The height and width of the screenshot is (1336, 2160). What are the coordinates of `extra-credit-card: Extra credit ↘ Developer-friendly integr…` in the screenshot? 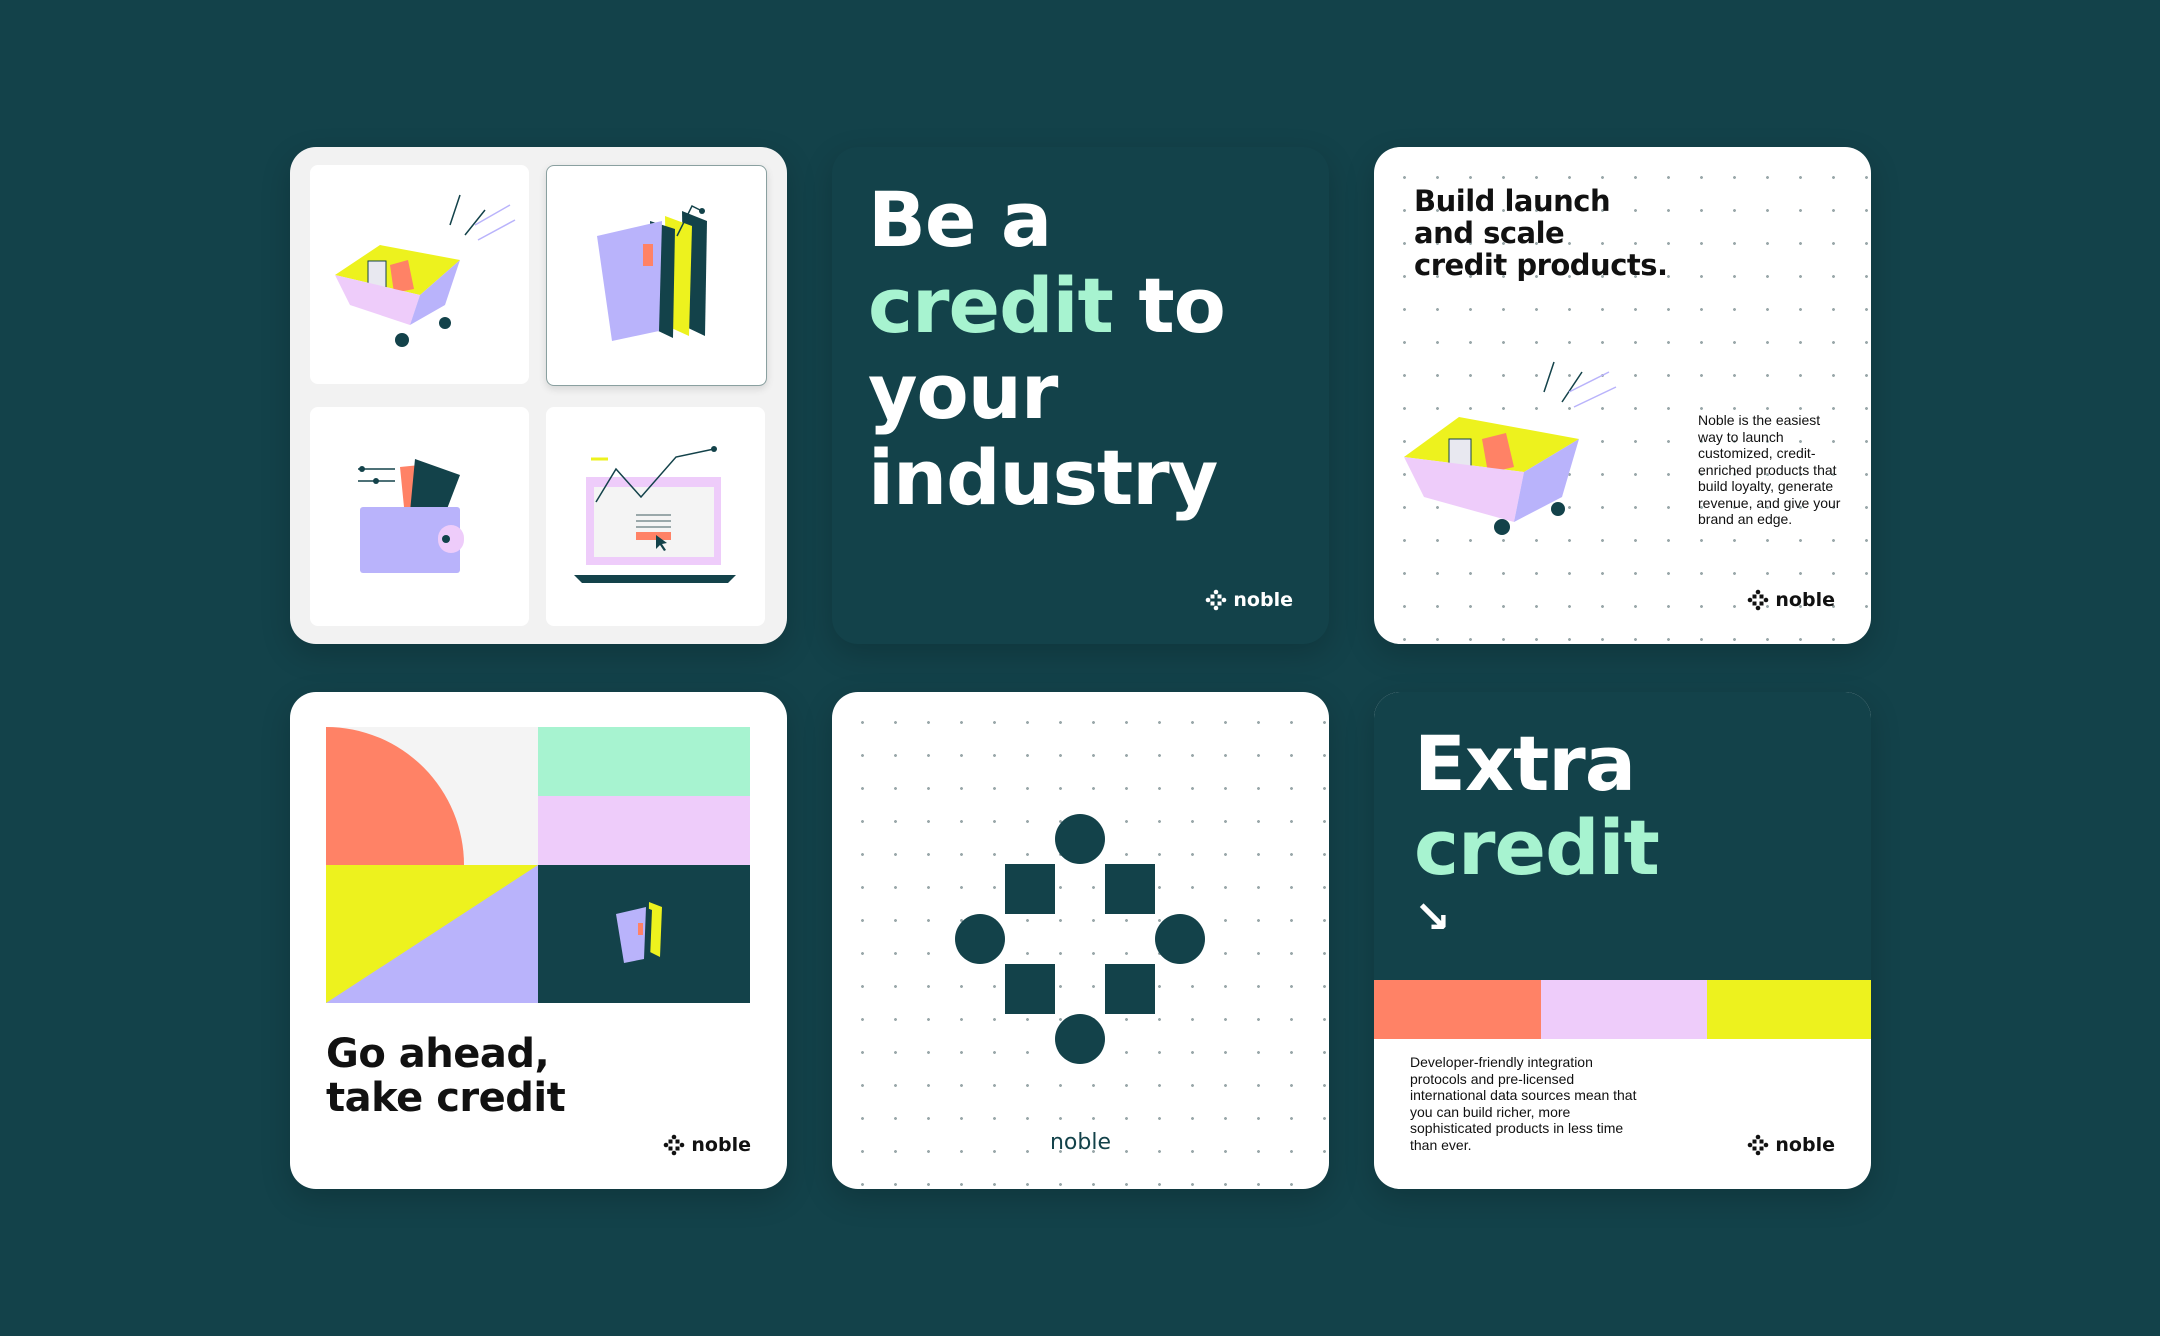 It's located at (1622, 940).